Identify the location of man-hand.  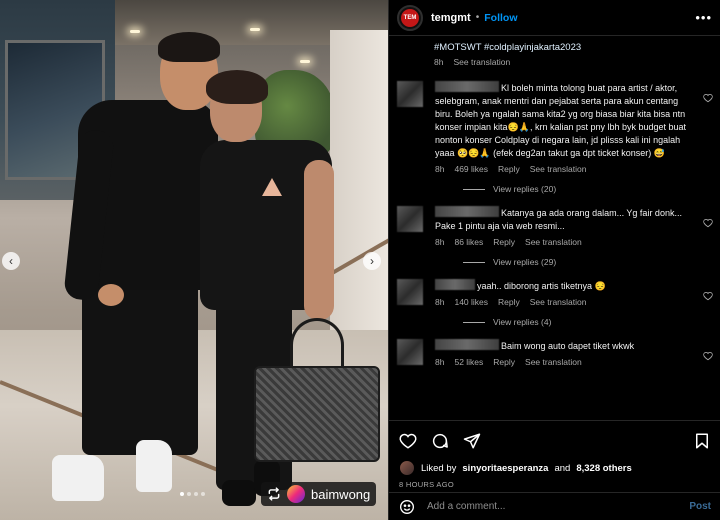
(111, 295).